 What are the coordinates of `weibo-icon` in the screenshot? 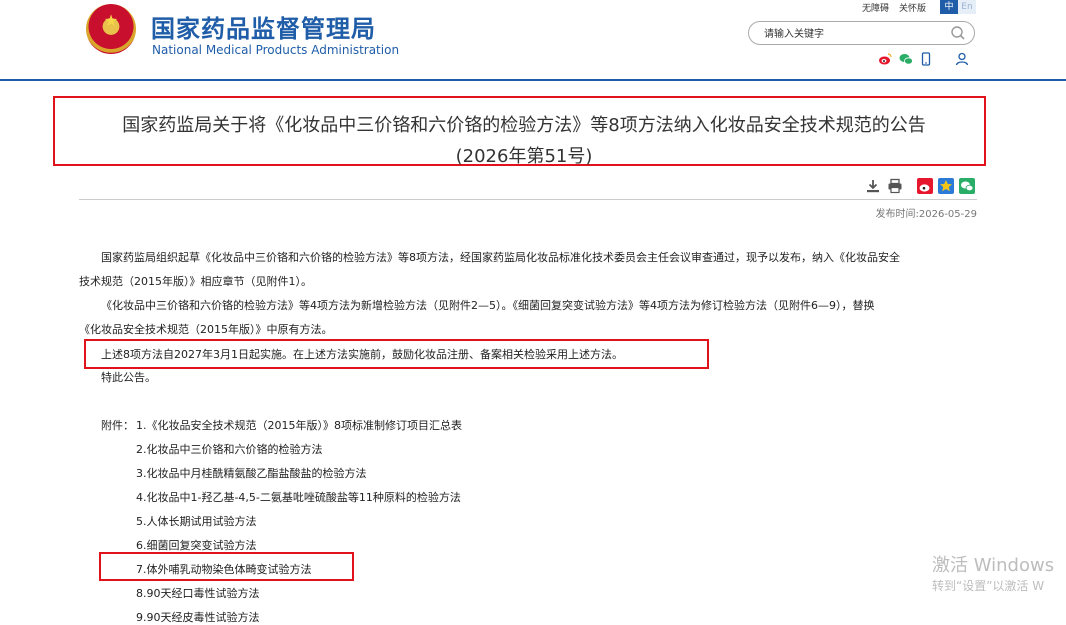 It's located at (885, 59).